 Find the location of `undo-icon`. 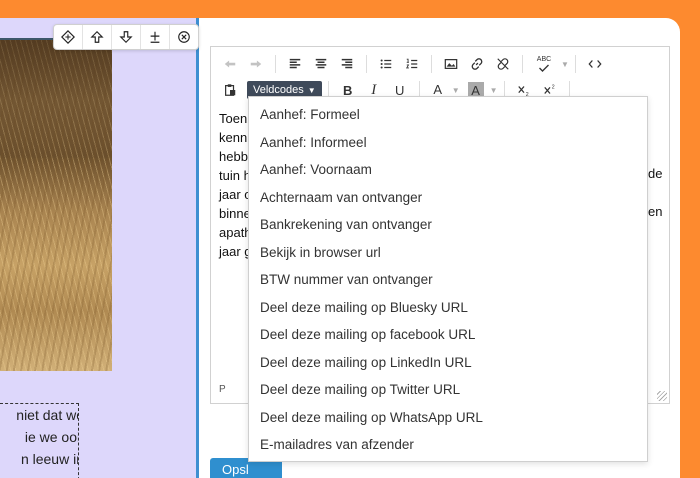

undo-icon is located at coordinates (230, 64).